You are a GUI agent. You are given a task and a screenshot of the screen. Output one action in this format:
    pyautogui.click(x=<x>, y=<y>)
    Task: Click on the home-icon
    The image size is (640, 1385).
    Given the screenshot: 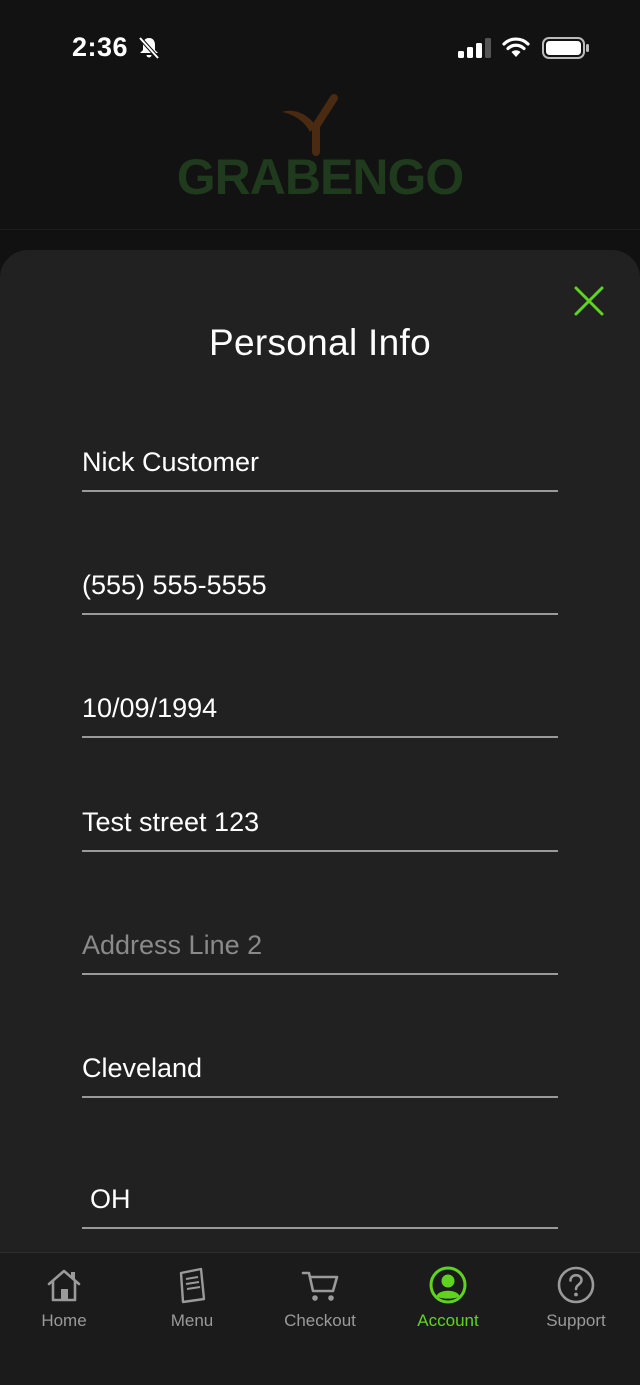 What is the action you would take?
    pyautogui.click(x=64, y=1285)
    